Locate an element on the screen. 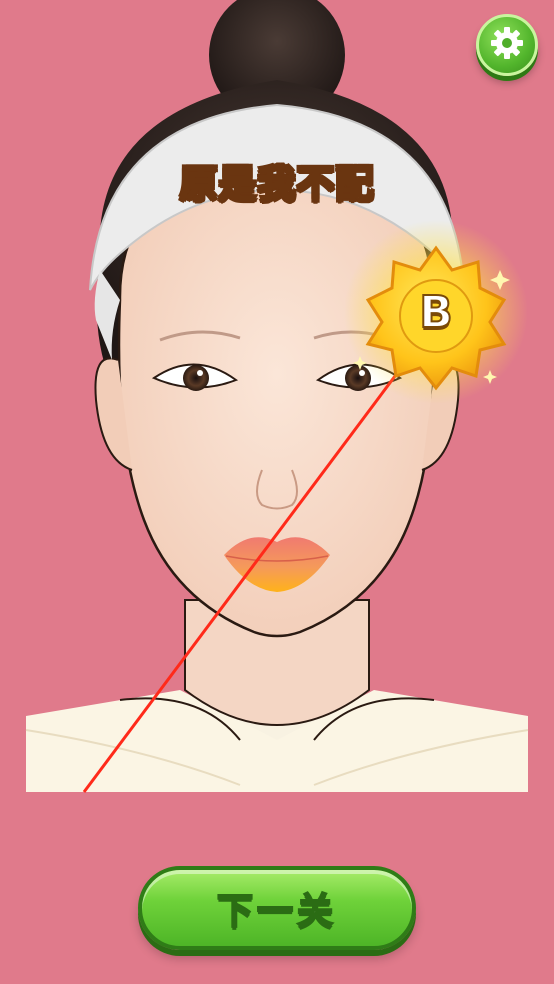  next-level-label: 下一关 is located at coordinates (276, 911).